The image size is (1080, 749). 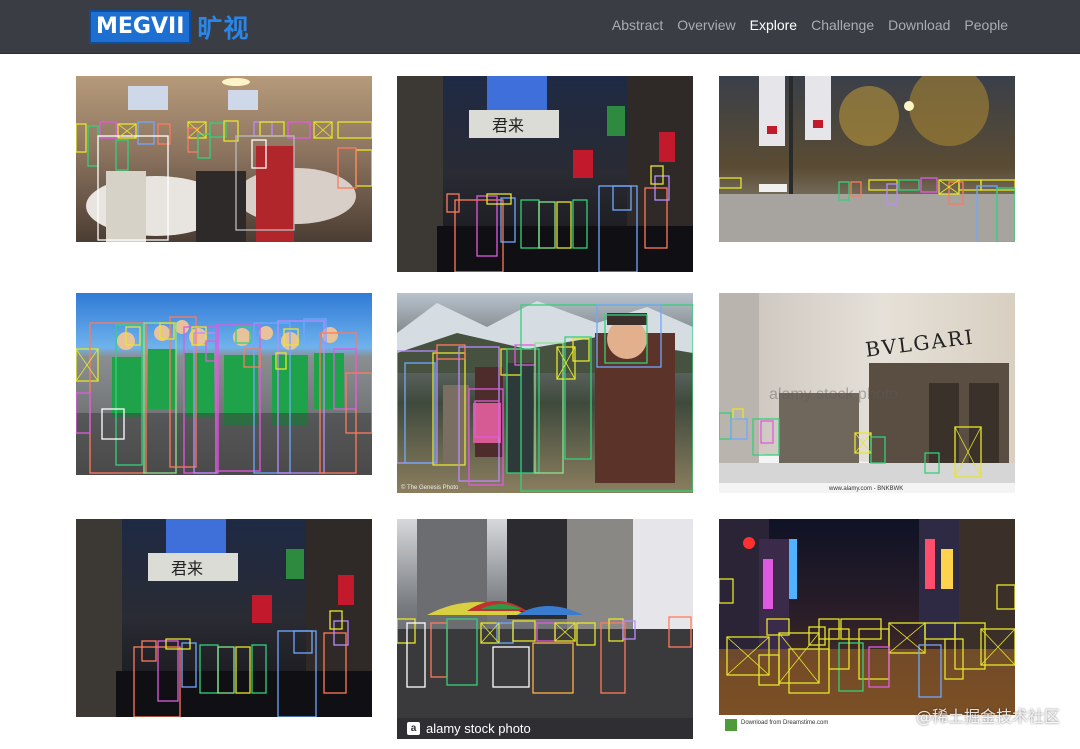 What do you see at coordinates (919, 25) in the screenshot?
I see `nav-download: Download` at bounding box center [919, 25].